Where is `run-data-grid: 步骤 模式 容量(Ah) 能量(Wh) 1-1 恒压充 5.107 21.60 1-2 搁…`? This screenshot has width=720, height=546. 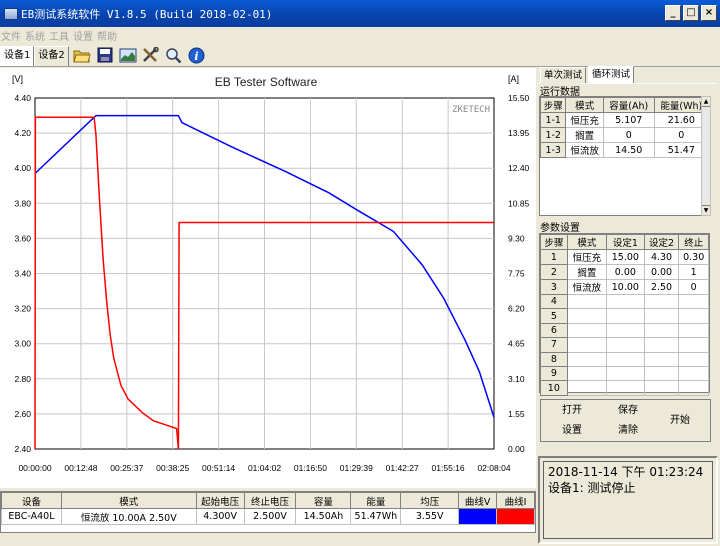
run-data-grid: 步骤 模式 容量(Ah) 能量(Wh) 1-1 恒压充 5.107 21.60 1-2 搁… is located at coordinates (624, 156).